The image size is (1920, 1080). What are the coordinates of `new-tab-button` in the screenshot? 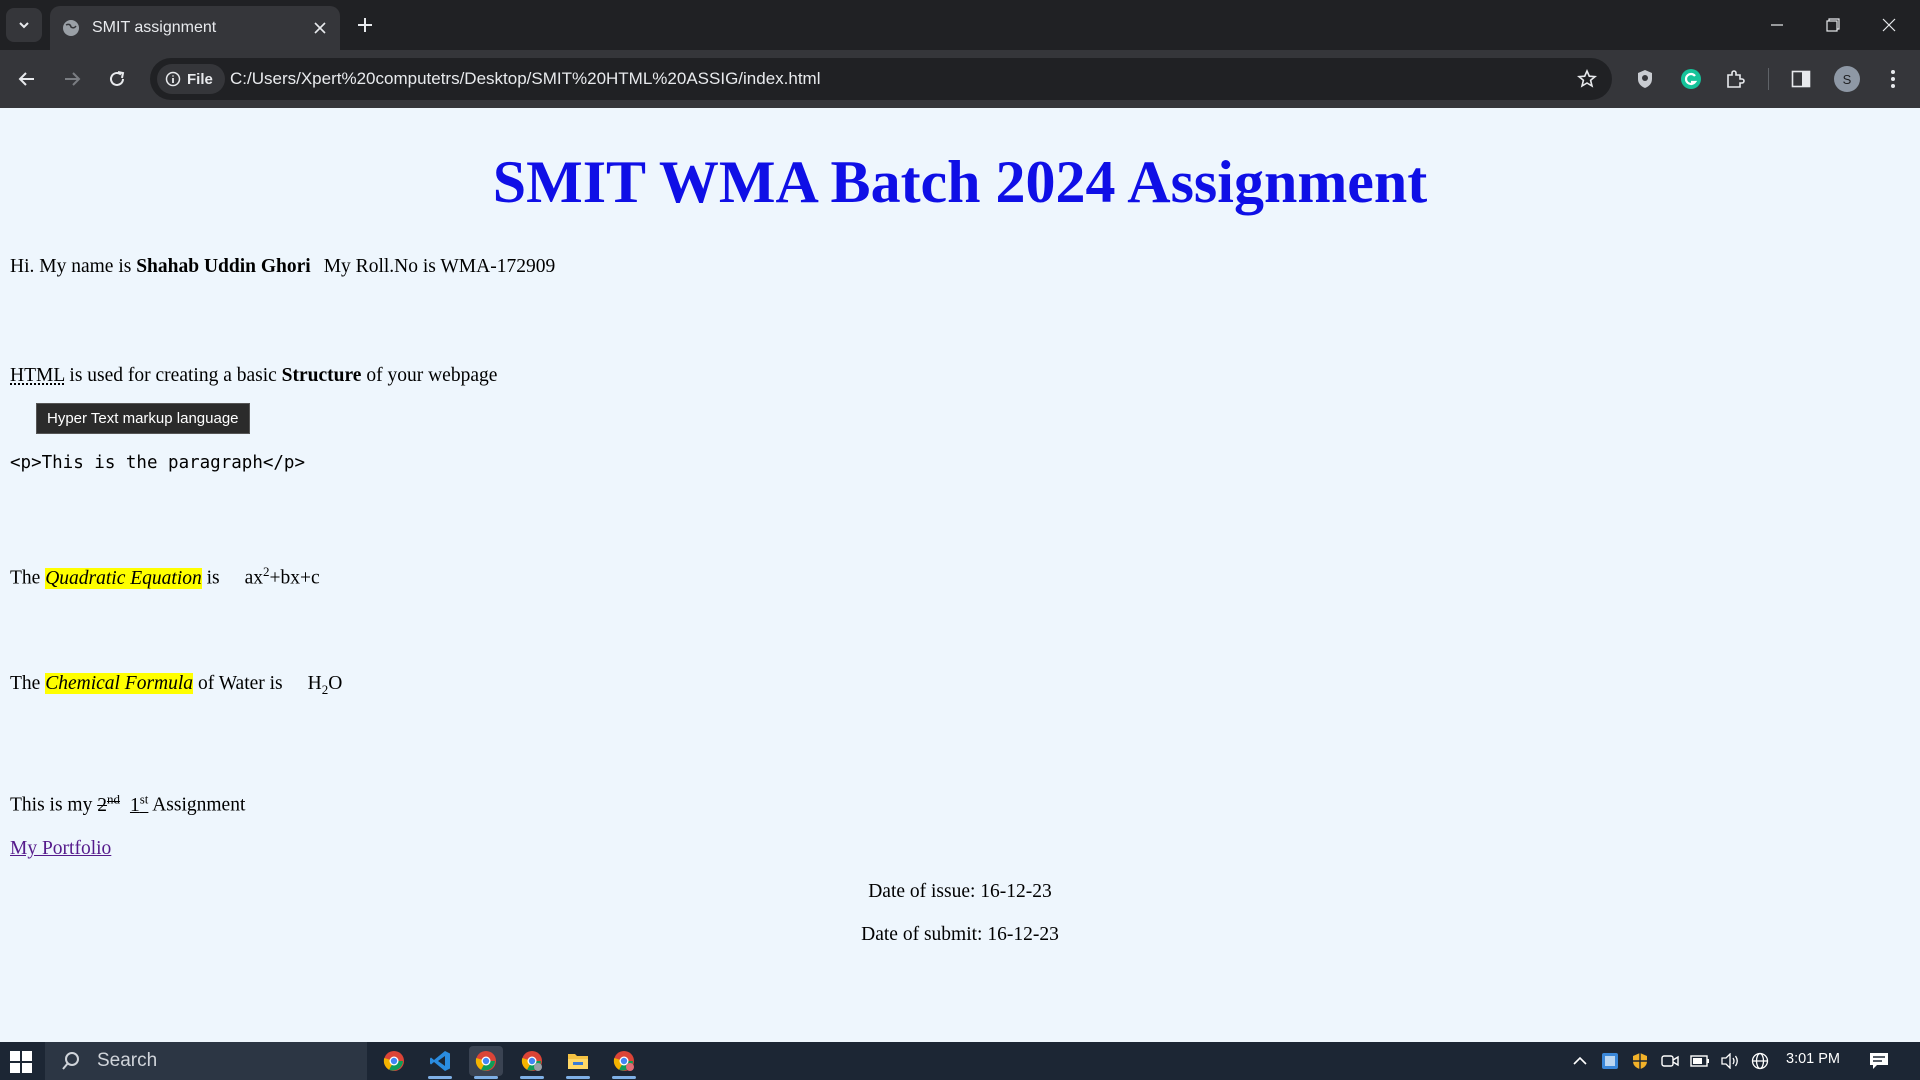 It's located at (365, 25).